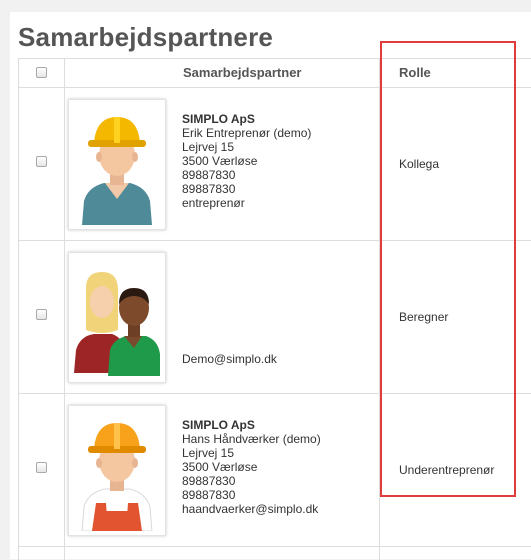 The height and width of the screenshot is (560, 531). I want to click on select-all-checkbox, so click(41, 72).